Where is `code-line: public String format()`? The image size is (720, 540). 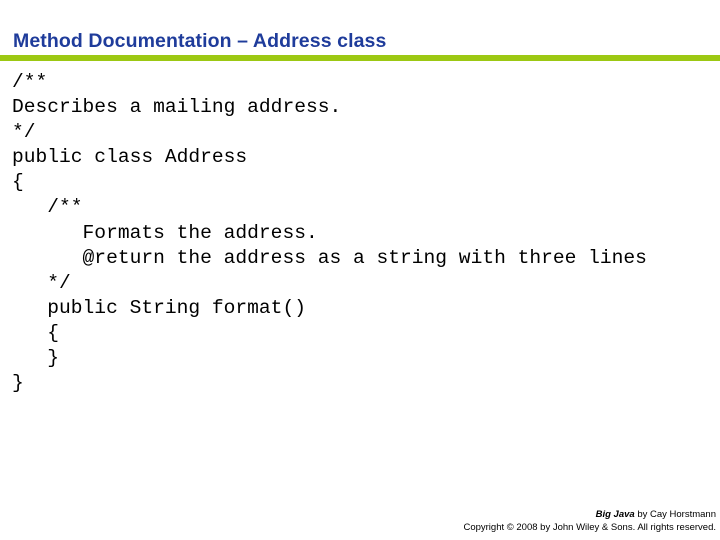 code-line: public String format() is located at coordinates (159, 307).